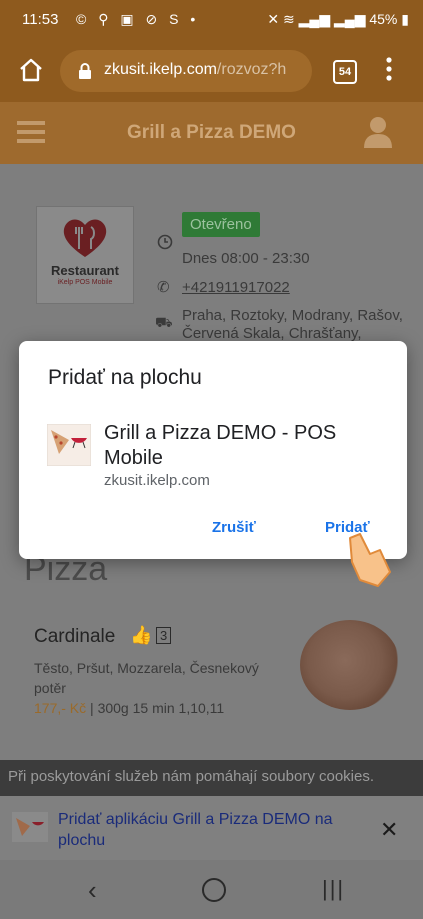 This screenshot has width=423, height=919. I want to click on logo-text: Restaurant, so click(85, 270).